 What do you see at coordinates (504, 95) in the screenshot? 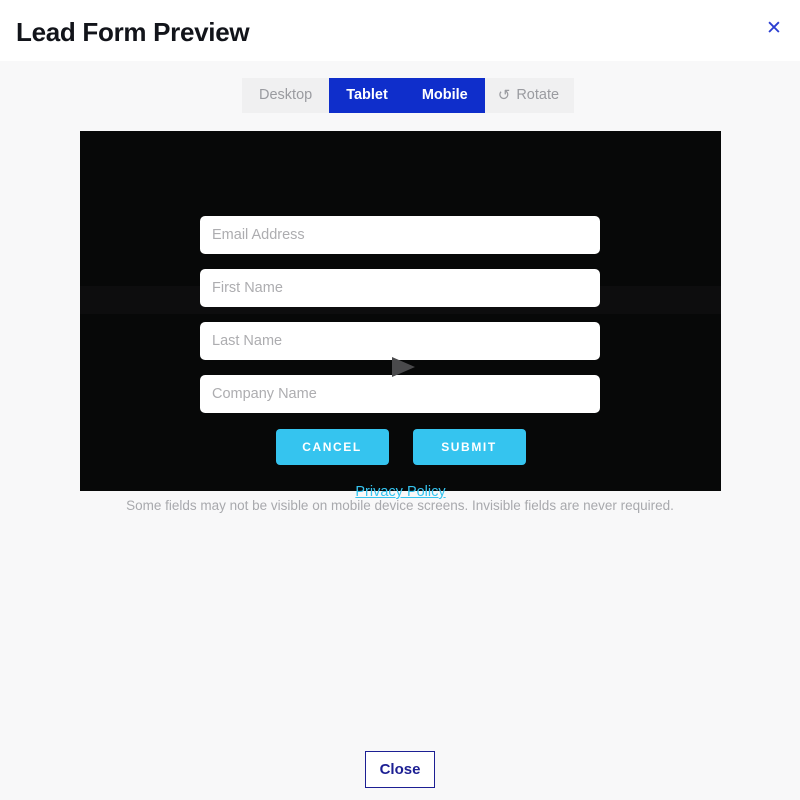
I see `rotate-ccw-icon: ↺` at bounding box center [504, 95].